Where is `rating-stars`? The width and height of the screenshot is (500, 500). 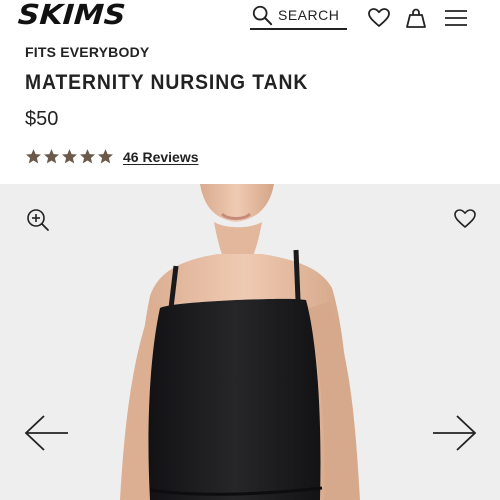 rating-stars is located at coordinates (69, 156).